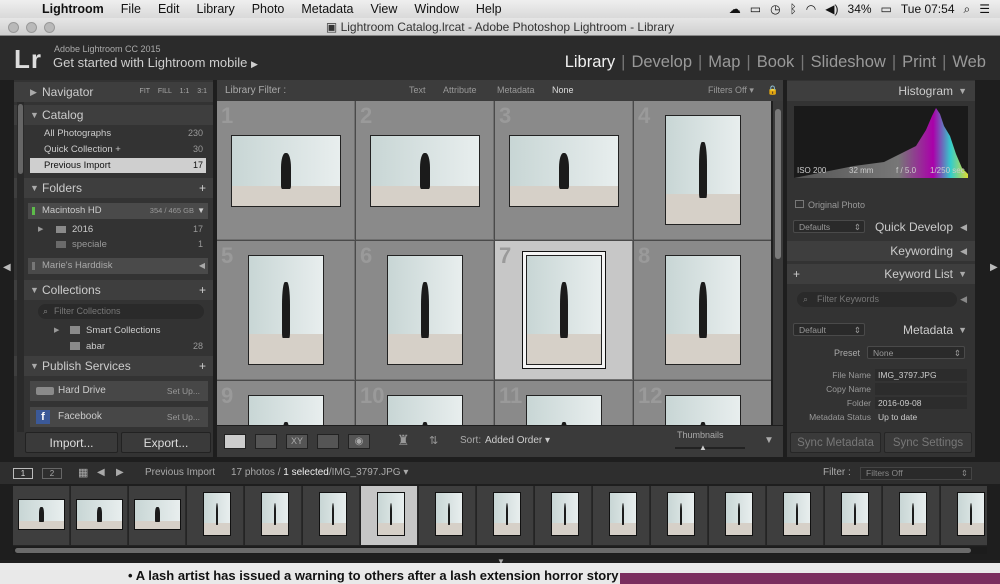  I want to click on mobile-promo: Get started with Lightroom mobile ▶, so click(155, 62).